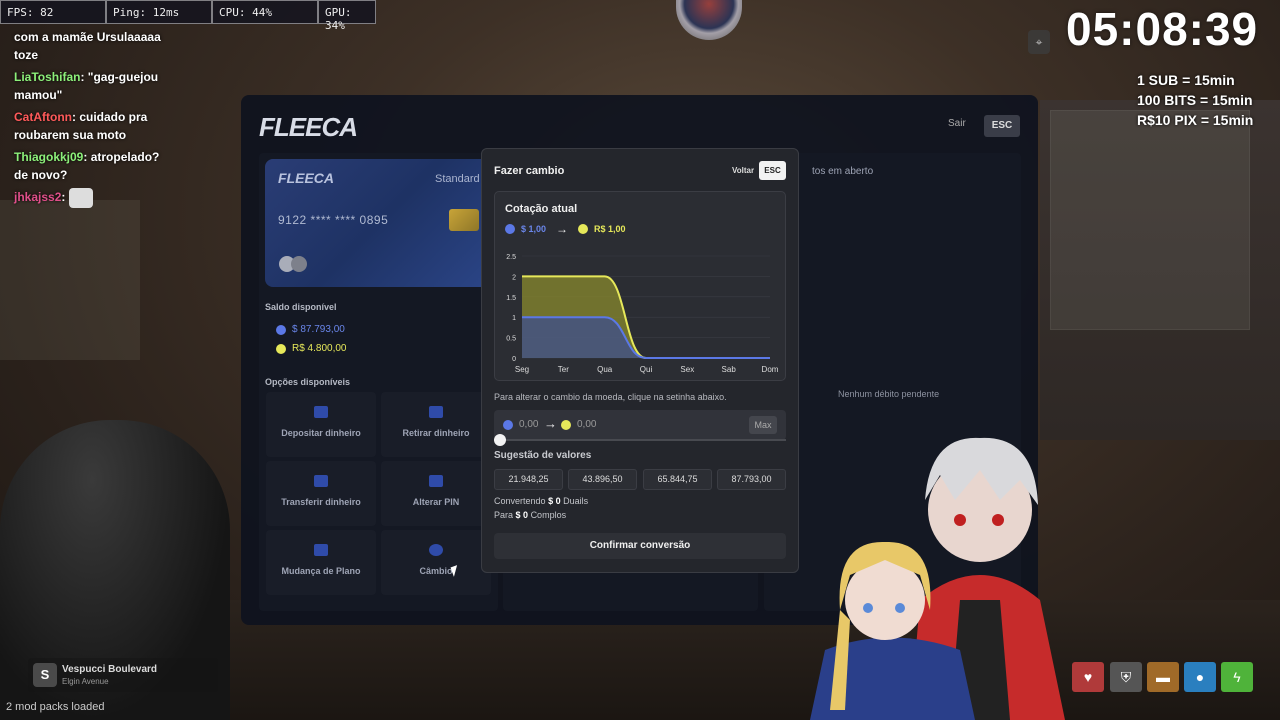 This screenshot has width=1280, height=720. What do you see at coordinates (550, 423) in the screenshot?
I see `swap-arrow-icon: →` at bounding box center [550, 423].